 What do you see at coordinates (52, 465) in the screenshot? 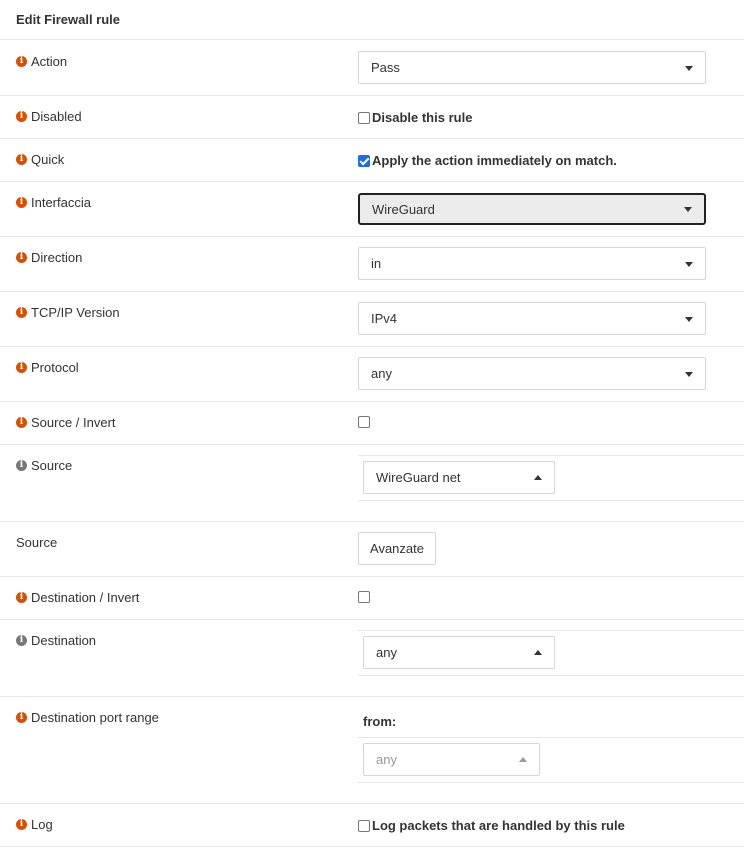
I see `source-label: Source` at bounding box center [52, 465].